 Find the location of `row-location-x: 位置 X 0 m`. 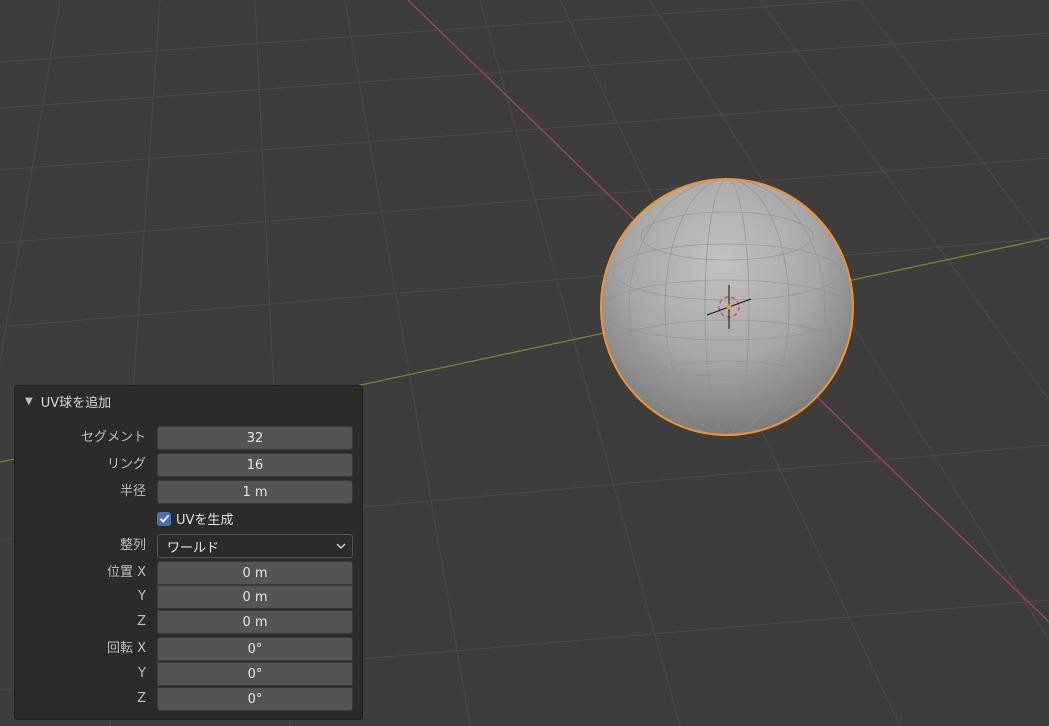

row-location-x: 位置 X 0 m is located at coordinates (189, 573).